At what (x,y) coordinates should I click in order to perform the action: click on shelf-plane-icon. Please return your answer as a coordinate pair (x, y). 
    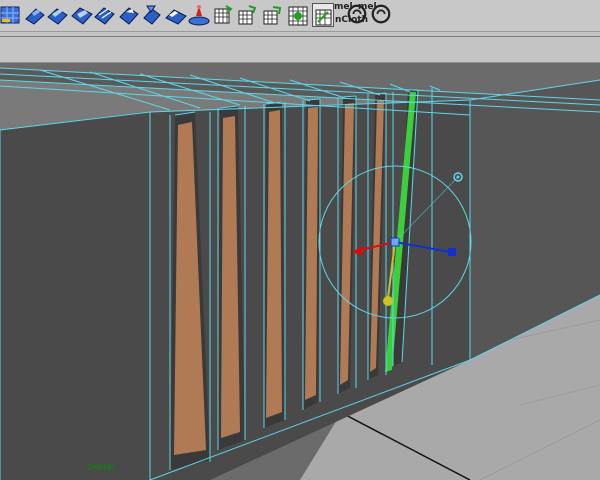
    Looking at the image, I should click on (35, 15).